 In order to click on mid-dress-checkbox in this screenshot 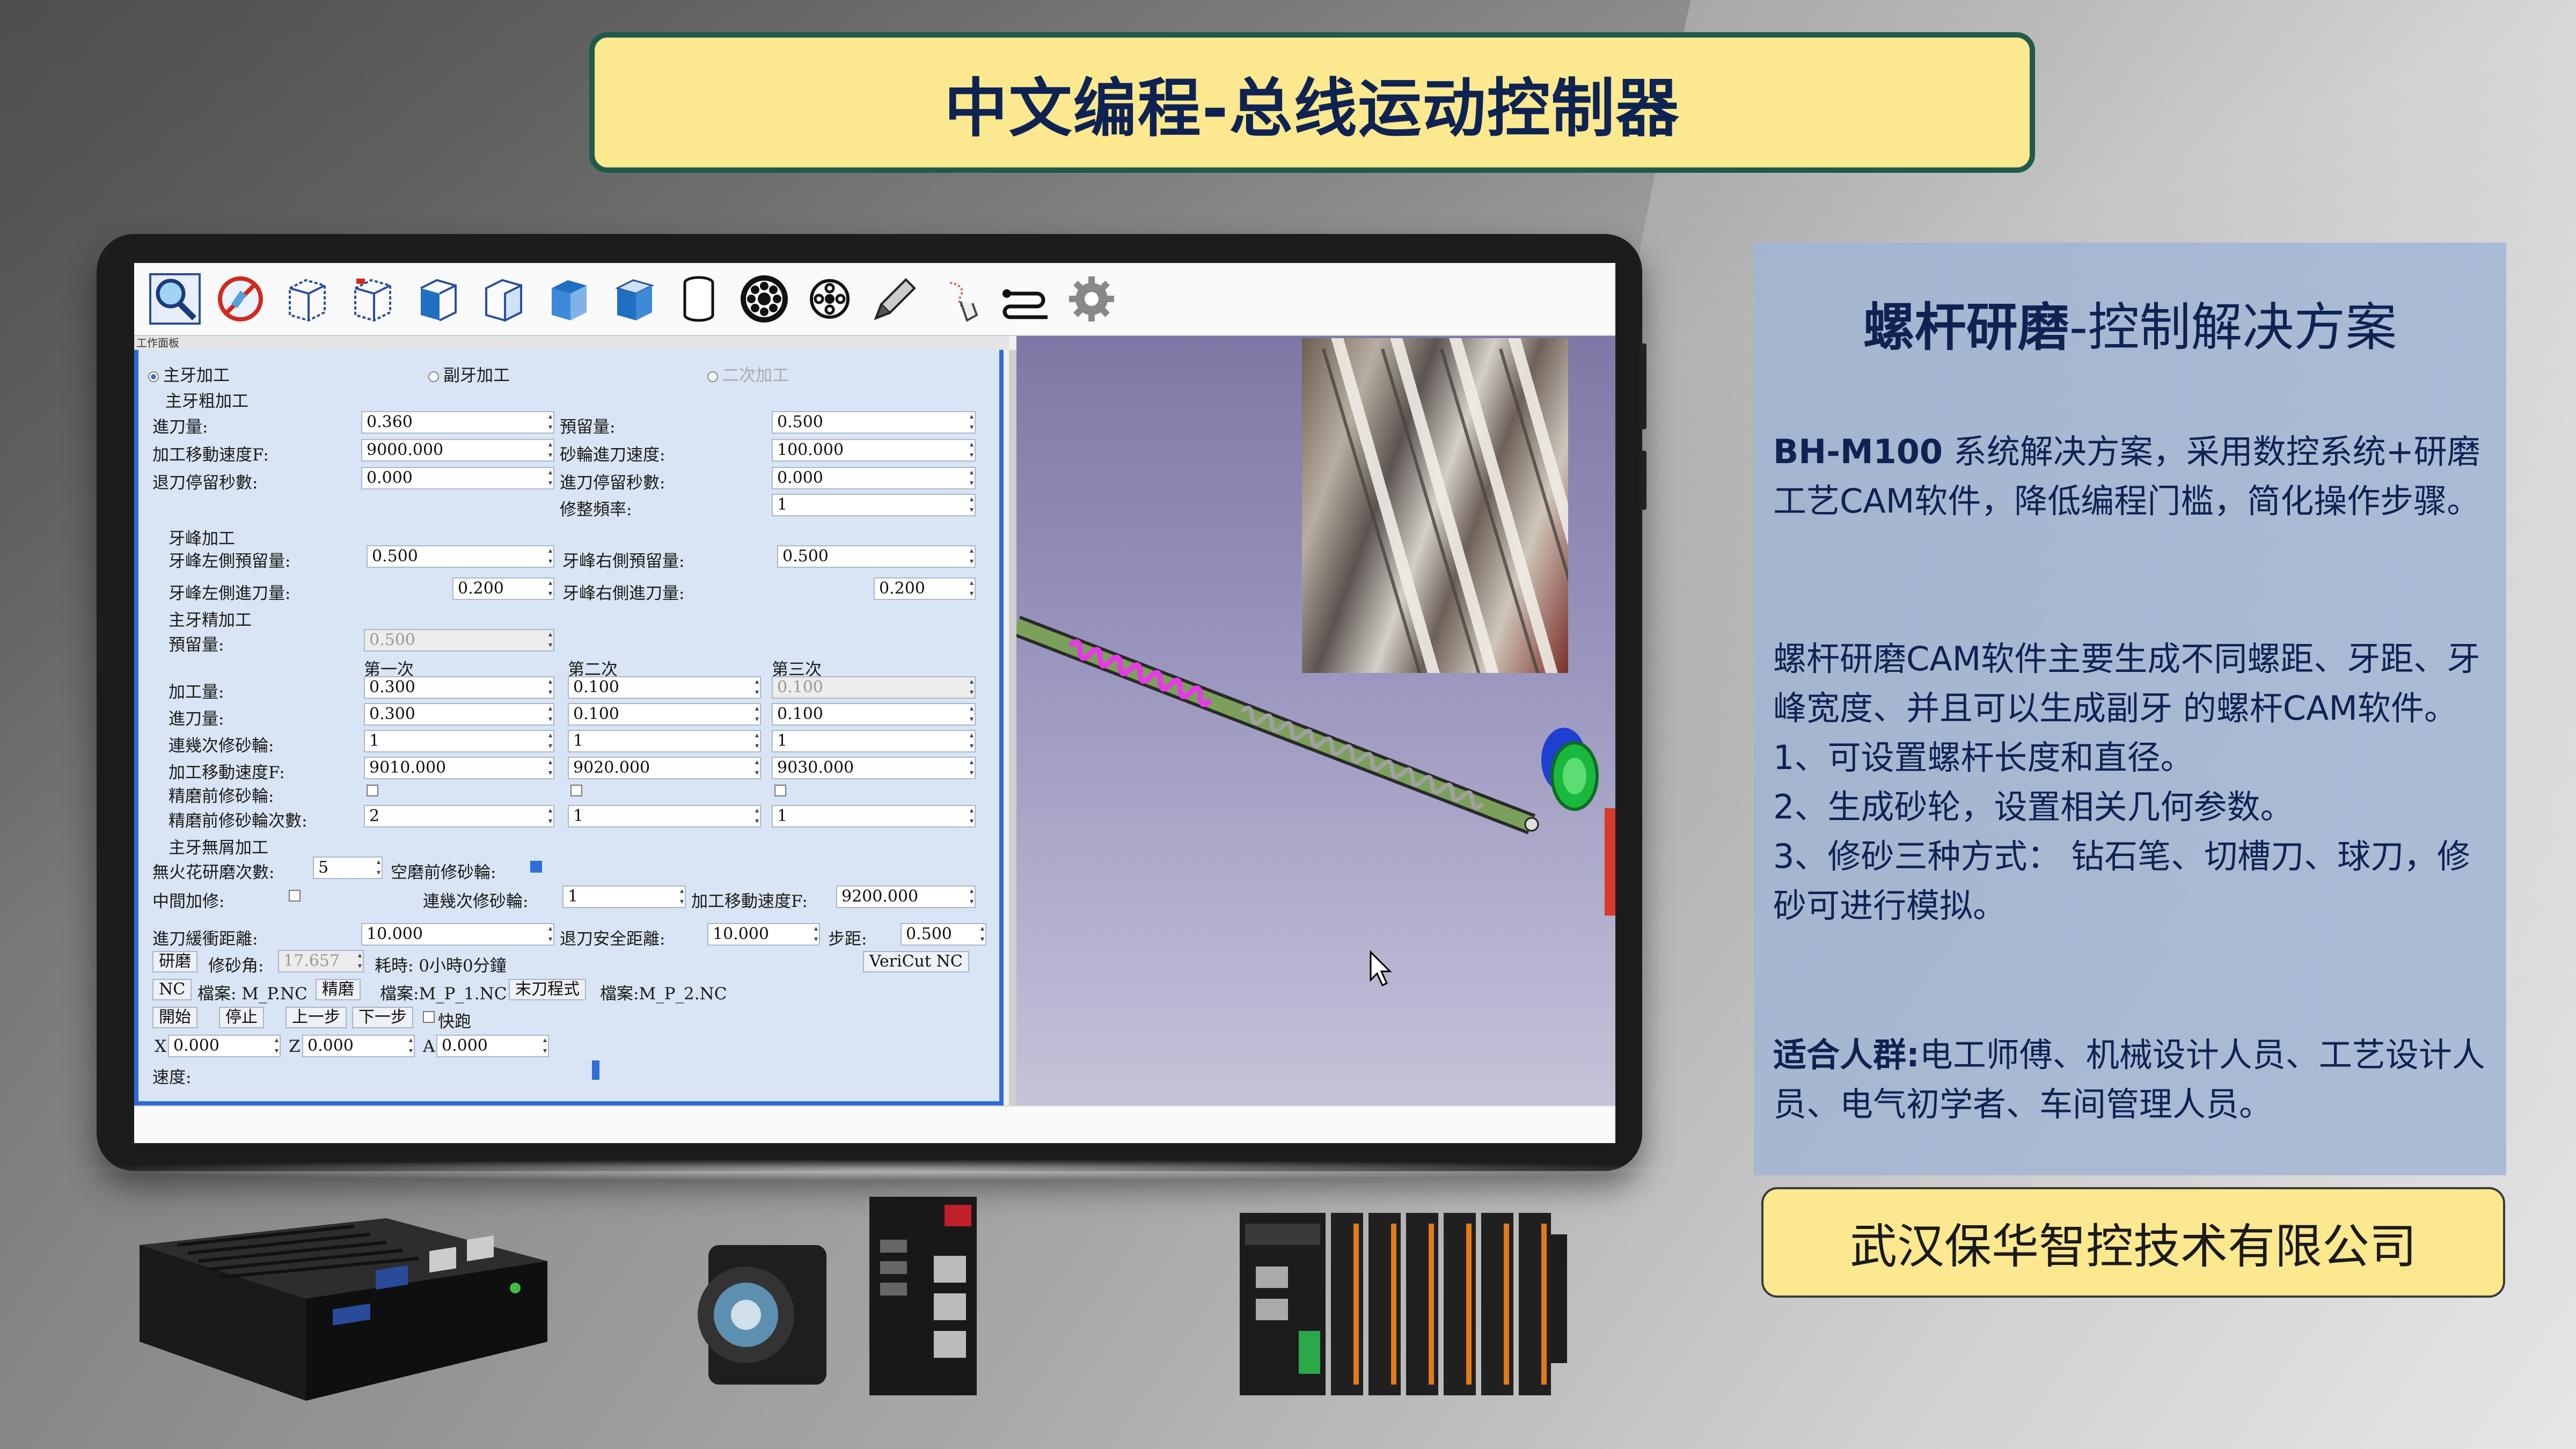, I will do `click(295, 896)`.